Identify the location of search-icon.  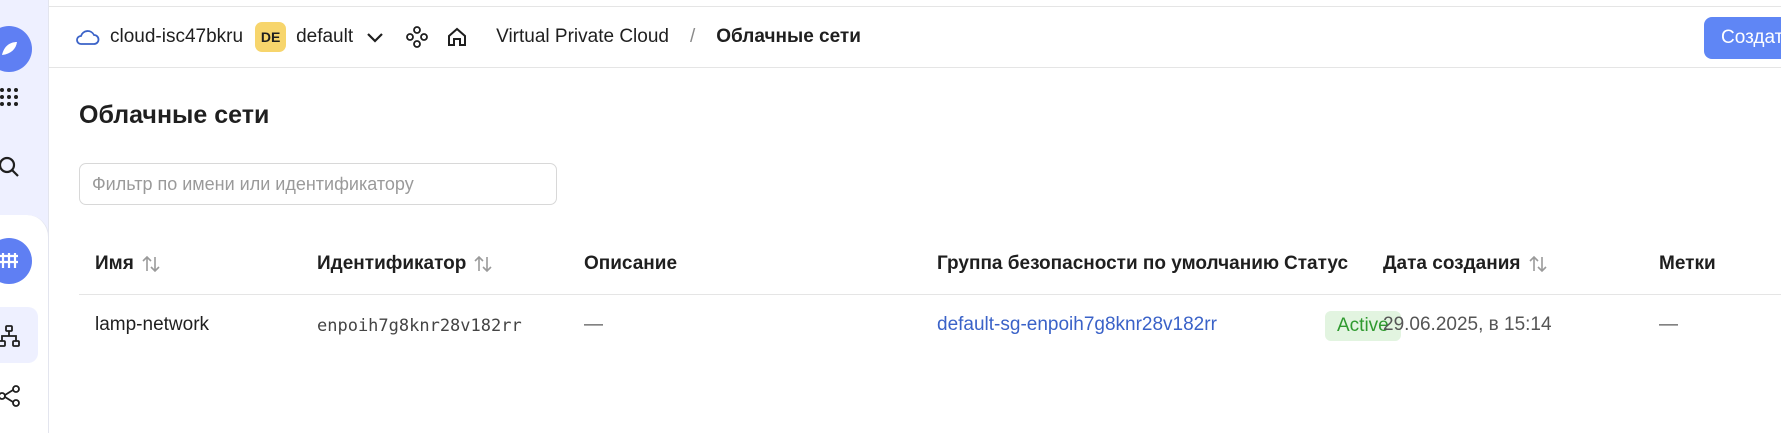
(12, 167).